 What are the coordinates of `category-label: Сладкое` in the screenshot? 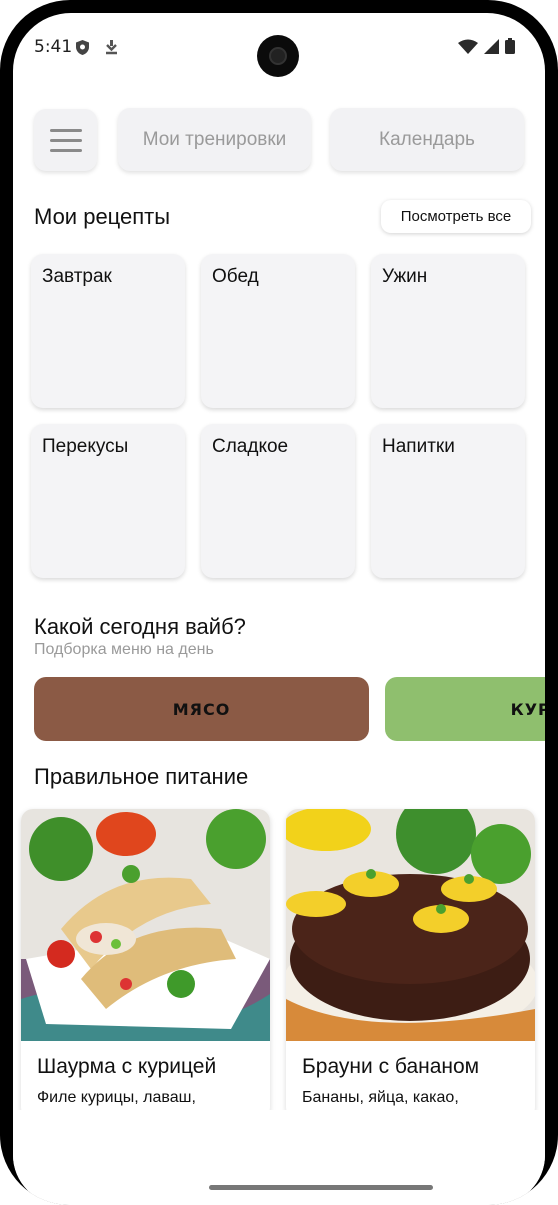 It's located at (250, 446).